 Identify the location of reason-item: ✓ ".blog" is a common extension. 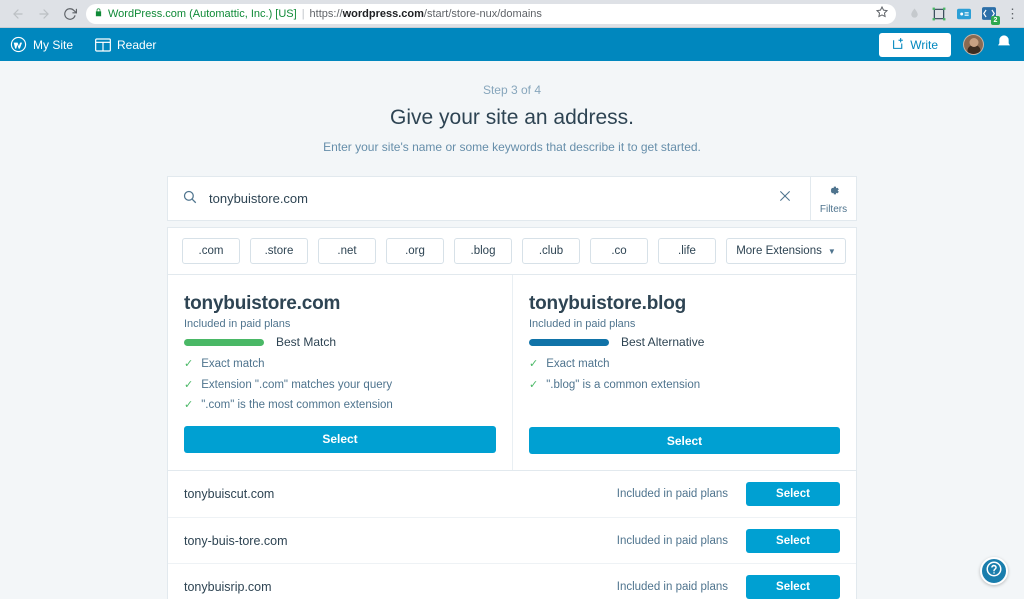
(684, 385).